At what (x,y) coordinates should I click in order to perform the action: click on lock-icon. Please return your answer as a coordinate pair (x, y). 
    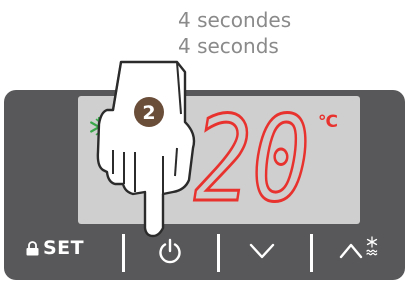
    Looking at the image, I should click on (32, 247).